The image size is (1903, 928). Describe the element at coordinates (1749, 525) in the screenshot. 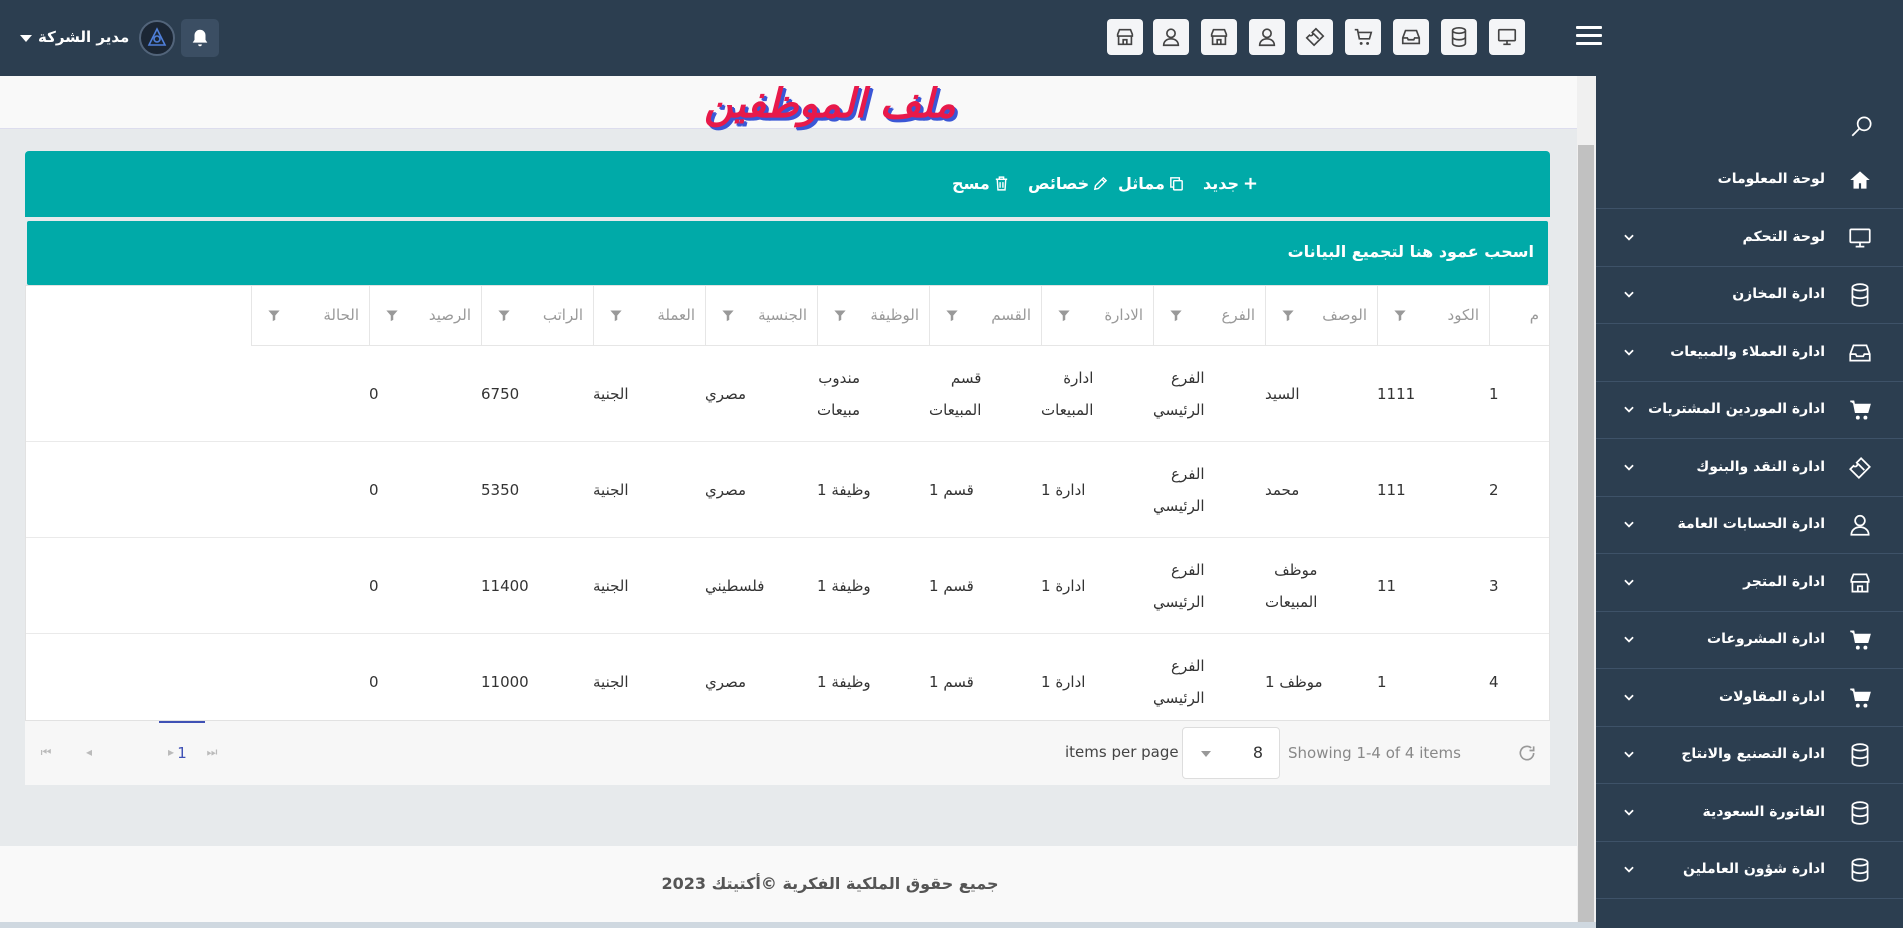

I see `sidebar-item: ادارة الحسابات العامة` at that location.